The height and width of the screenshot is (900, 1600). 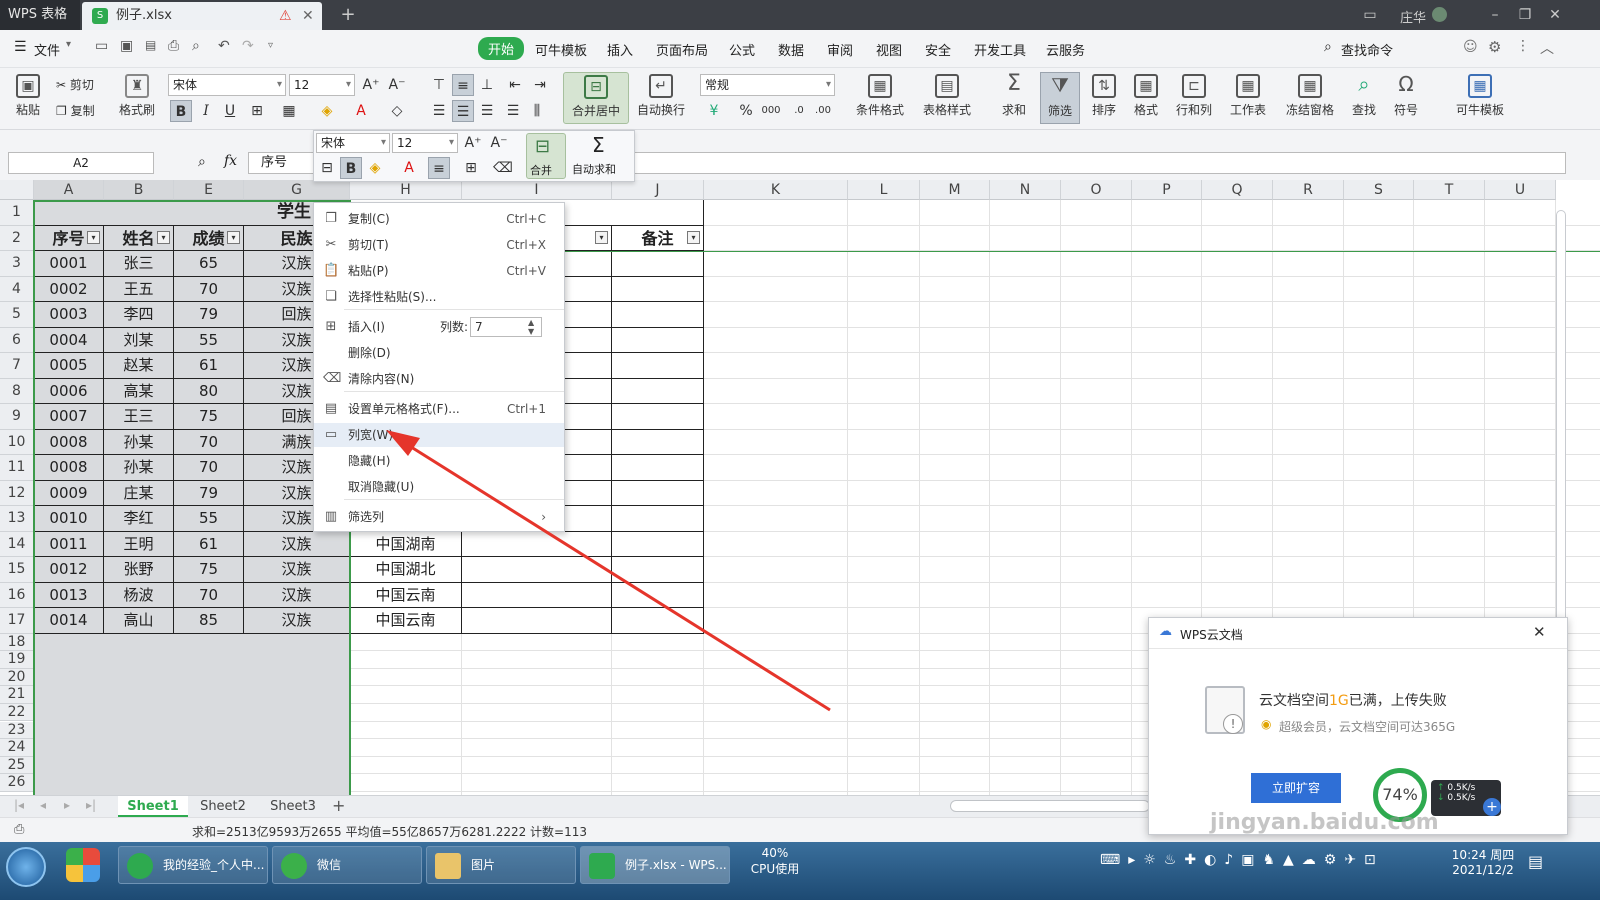 What do you see at coordinates (1523, 46) in the screenshot?
I see `more-icon: ⋮` at bounding box center [1523, 46].